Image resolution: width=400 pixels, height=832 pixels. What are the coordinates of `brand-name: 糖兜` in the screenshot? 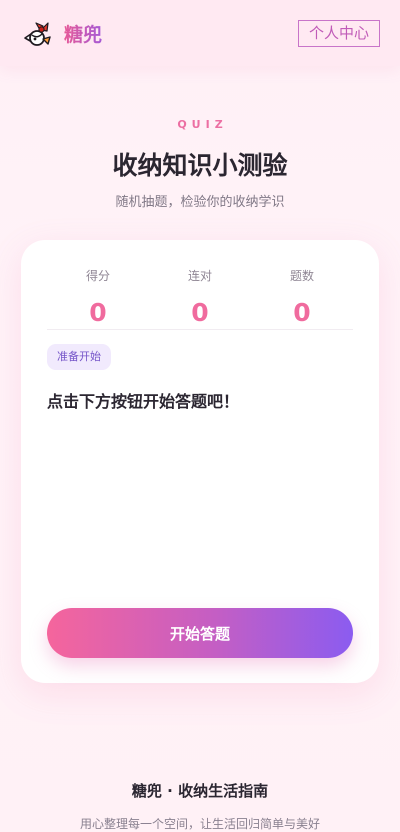 It's located at (83, 33).